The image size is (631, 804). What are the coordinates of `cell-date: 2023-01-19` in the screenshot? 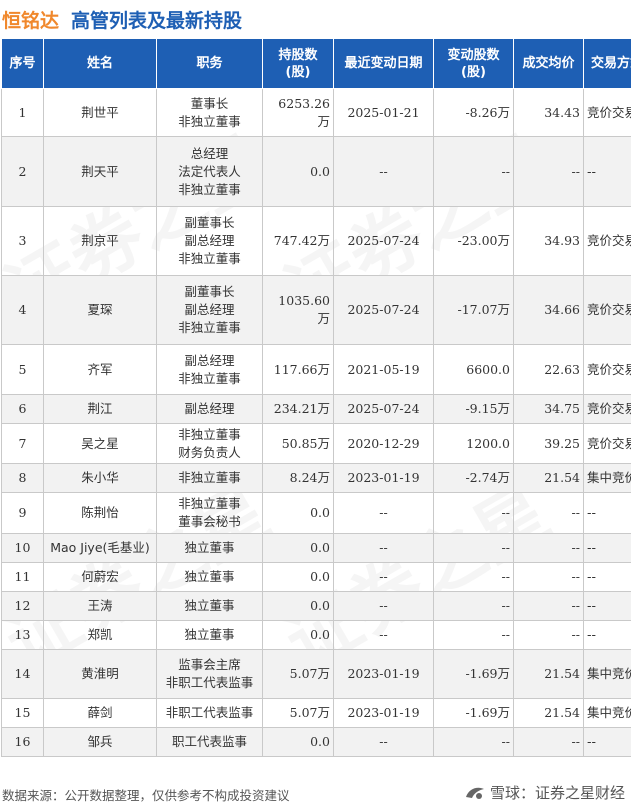 It's located at (383, 674).